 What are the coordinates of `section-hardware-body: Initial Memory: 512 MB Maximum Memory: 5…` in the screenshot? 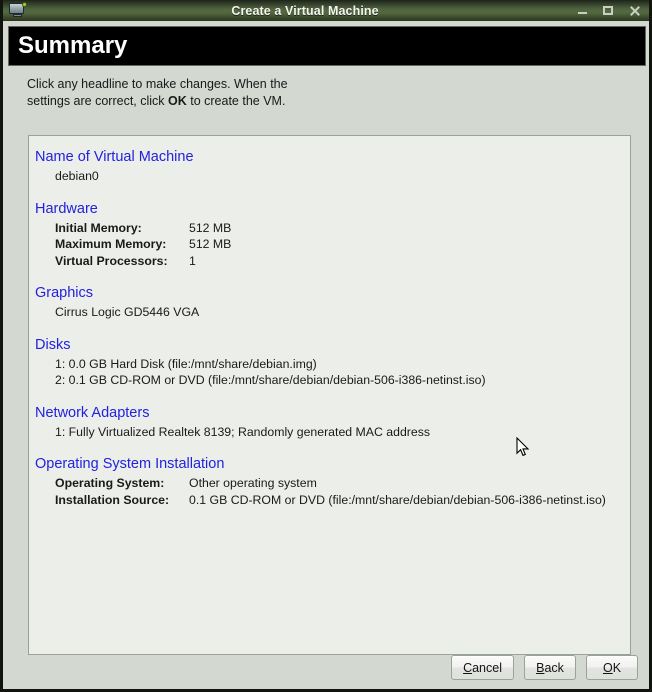 It's located at (326, 245).